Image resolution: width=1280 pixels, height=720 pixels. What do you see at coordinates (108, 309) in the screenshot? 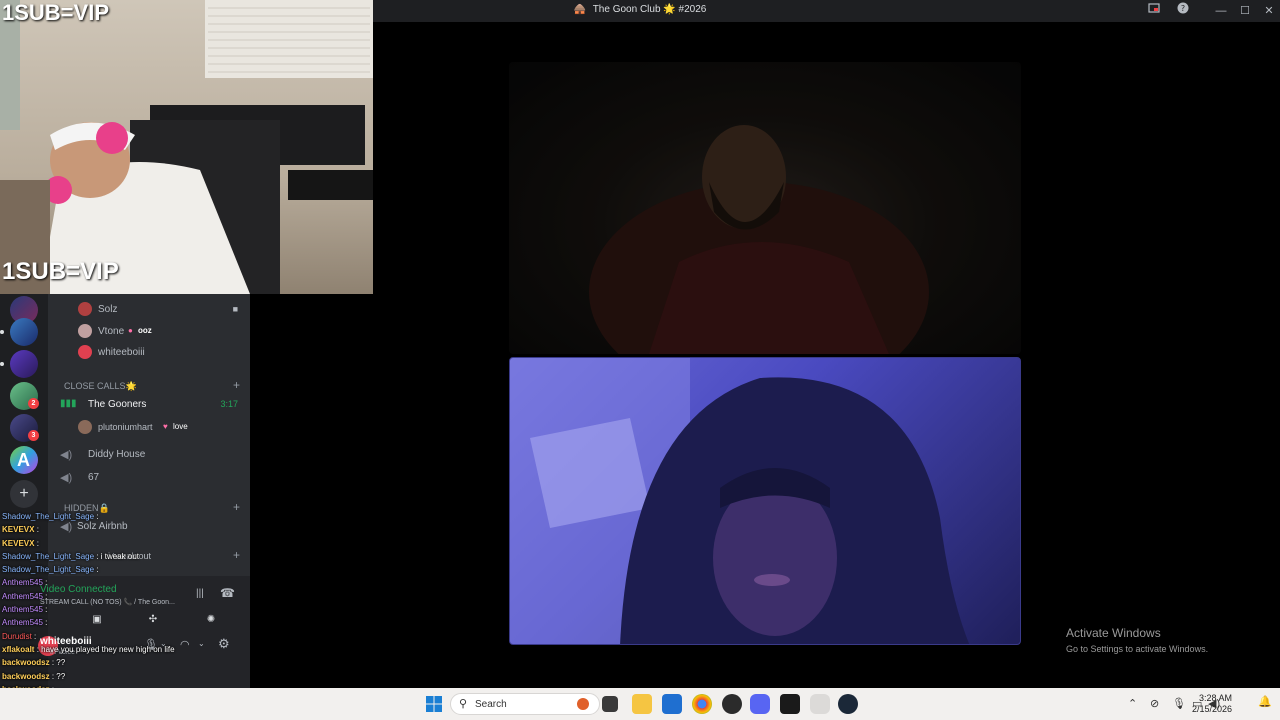
I see `voice-user-name: Solz` at bounding box center [108, 309].